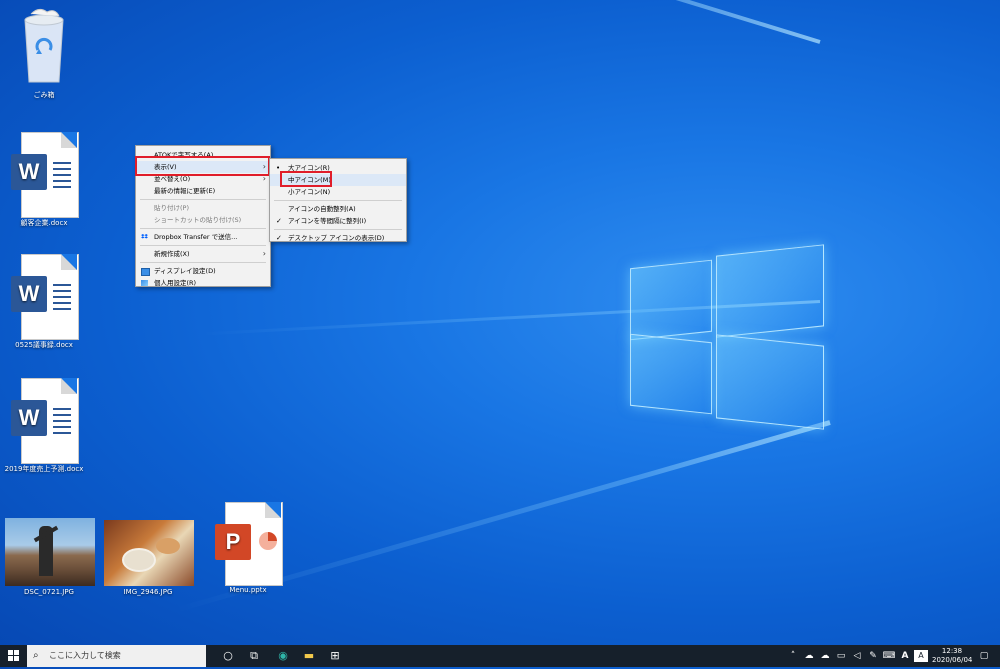  I want to click on icon-caption: DSC_0721.JPG, so click(49, 592).